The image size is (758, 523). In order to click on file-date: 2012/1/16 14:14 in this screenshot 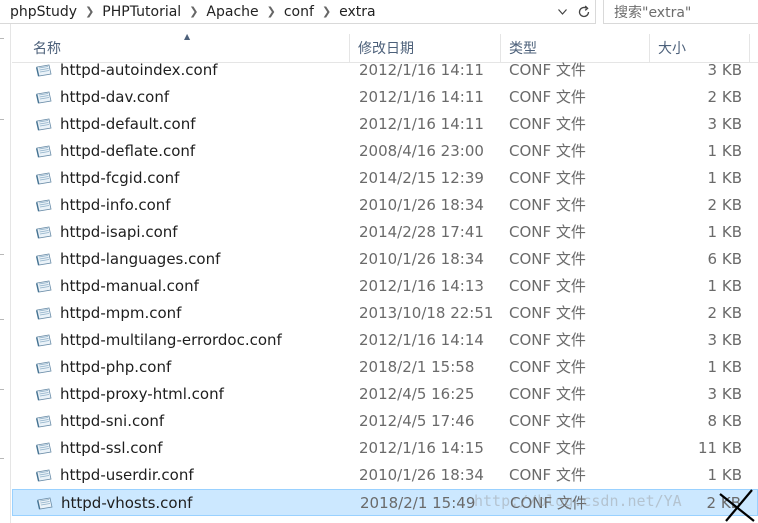, I will do `click(421, 340)`.